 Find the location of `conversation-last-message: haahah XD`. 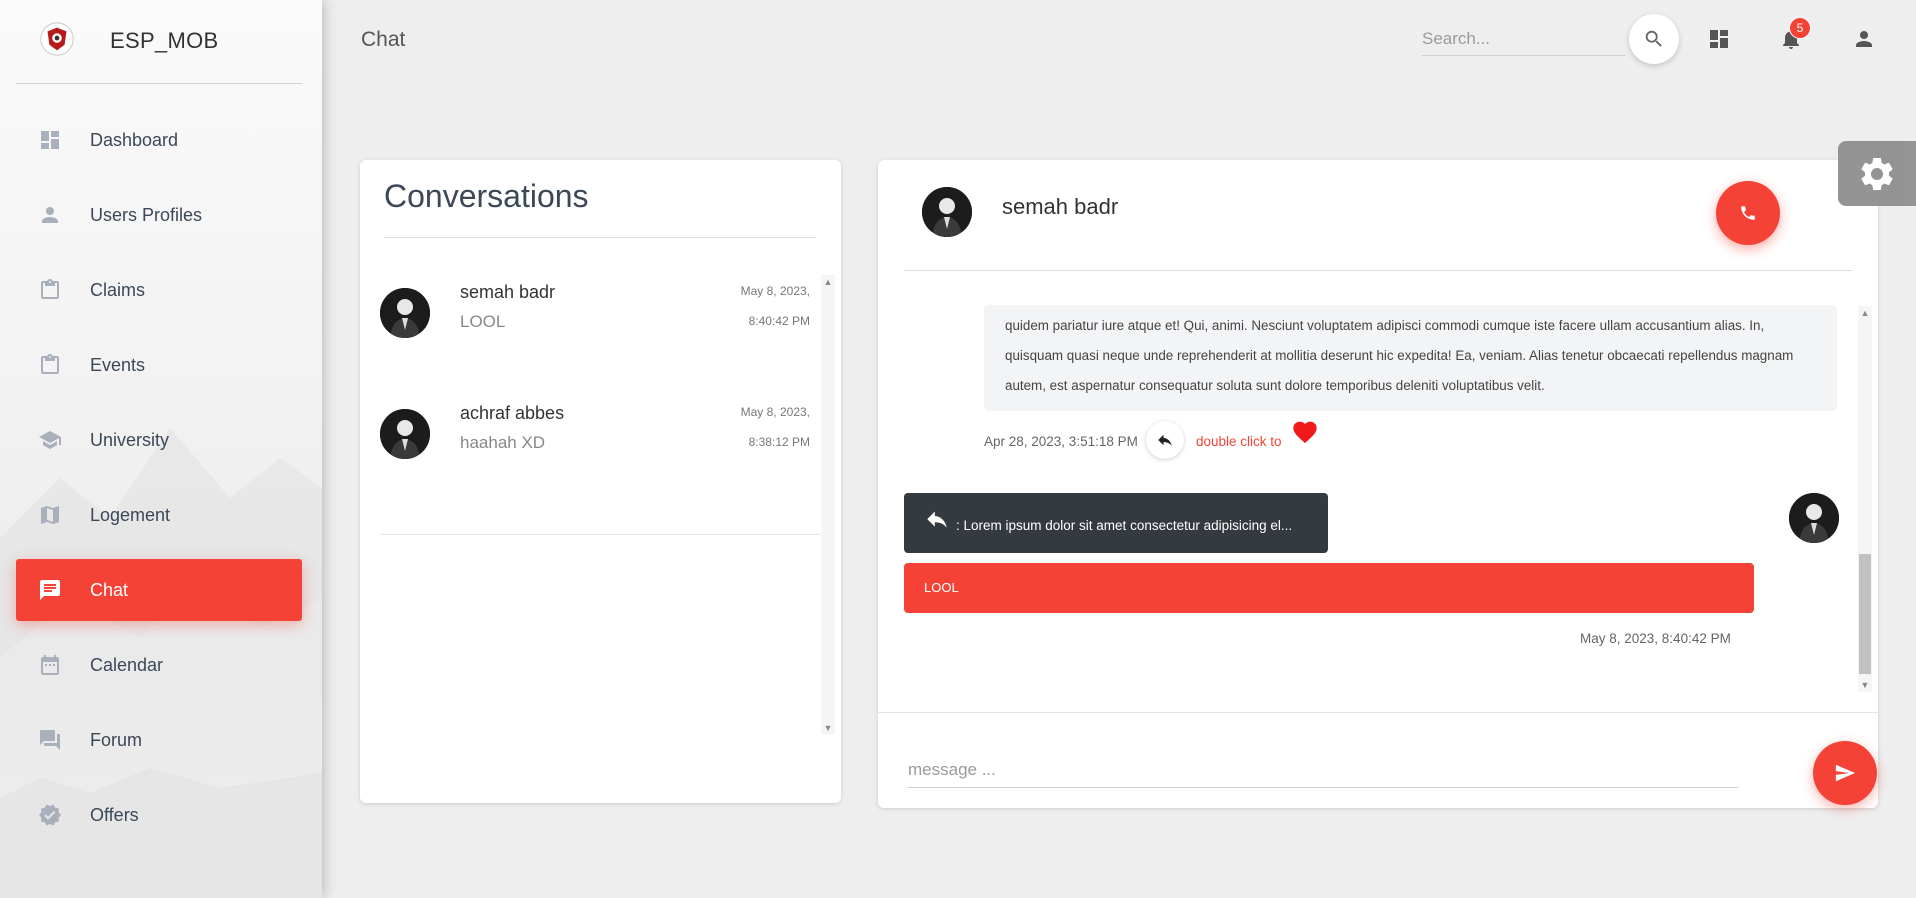

conversation-last-message: haahah XD is located at coordinates (503, 442).